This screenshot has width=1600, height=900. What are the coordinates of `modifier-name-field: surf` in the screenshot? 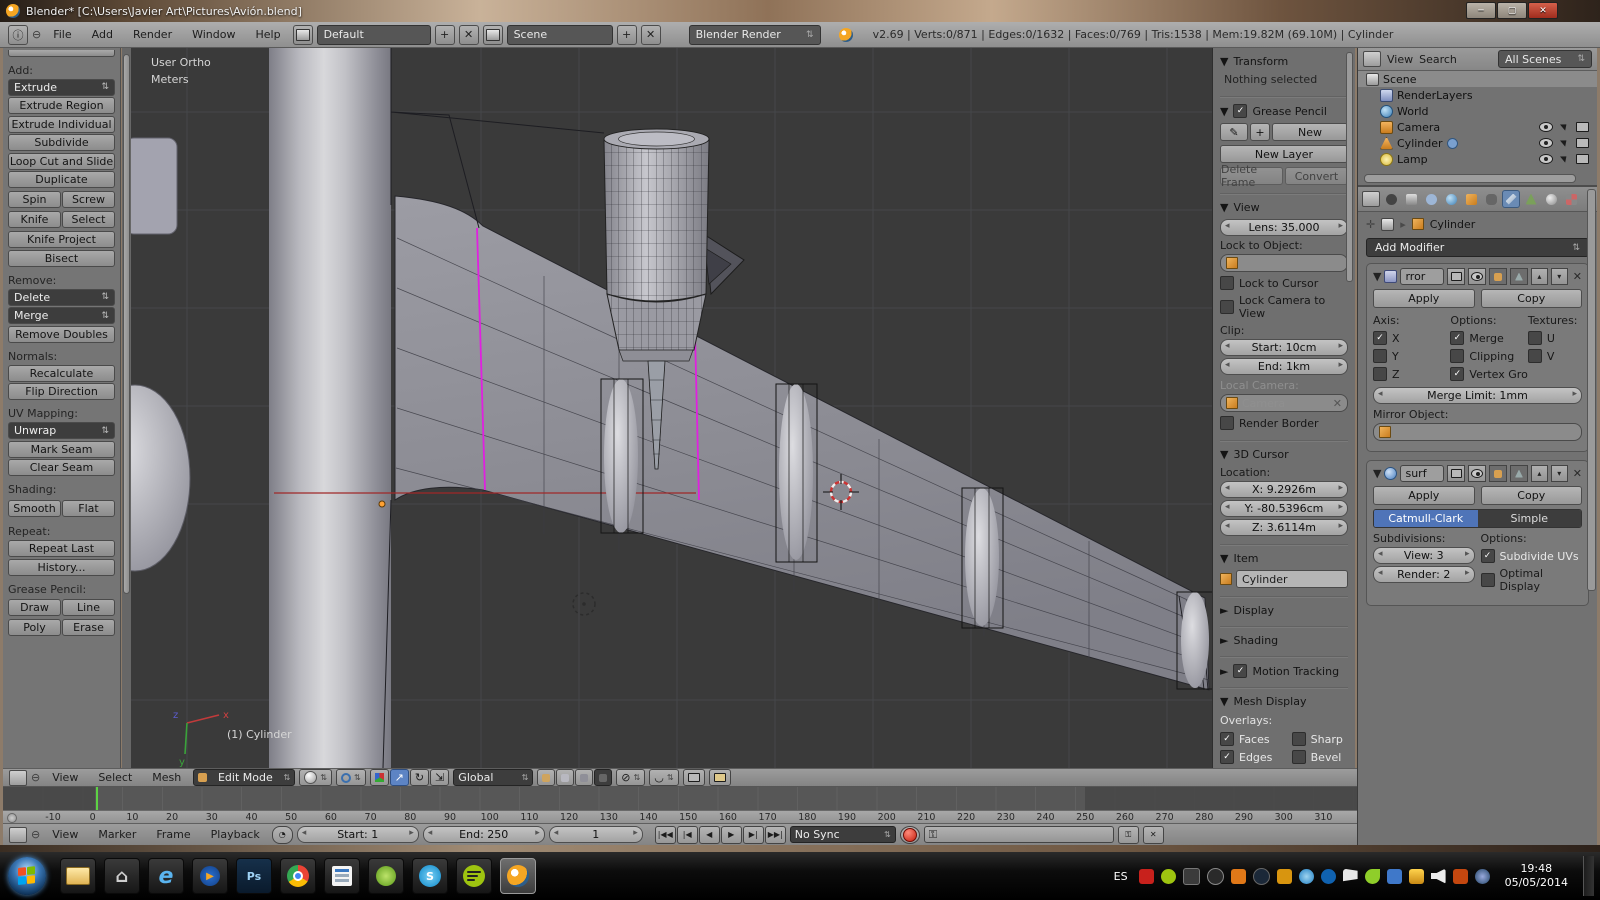 It's located at (1422, 473).